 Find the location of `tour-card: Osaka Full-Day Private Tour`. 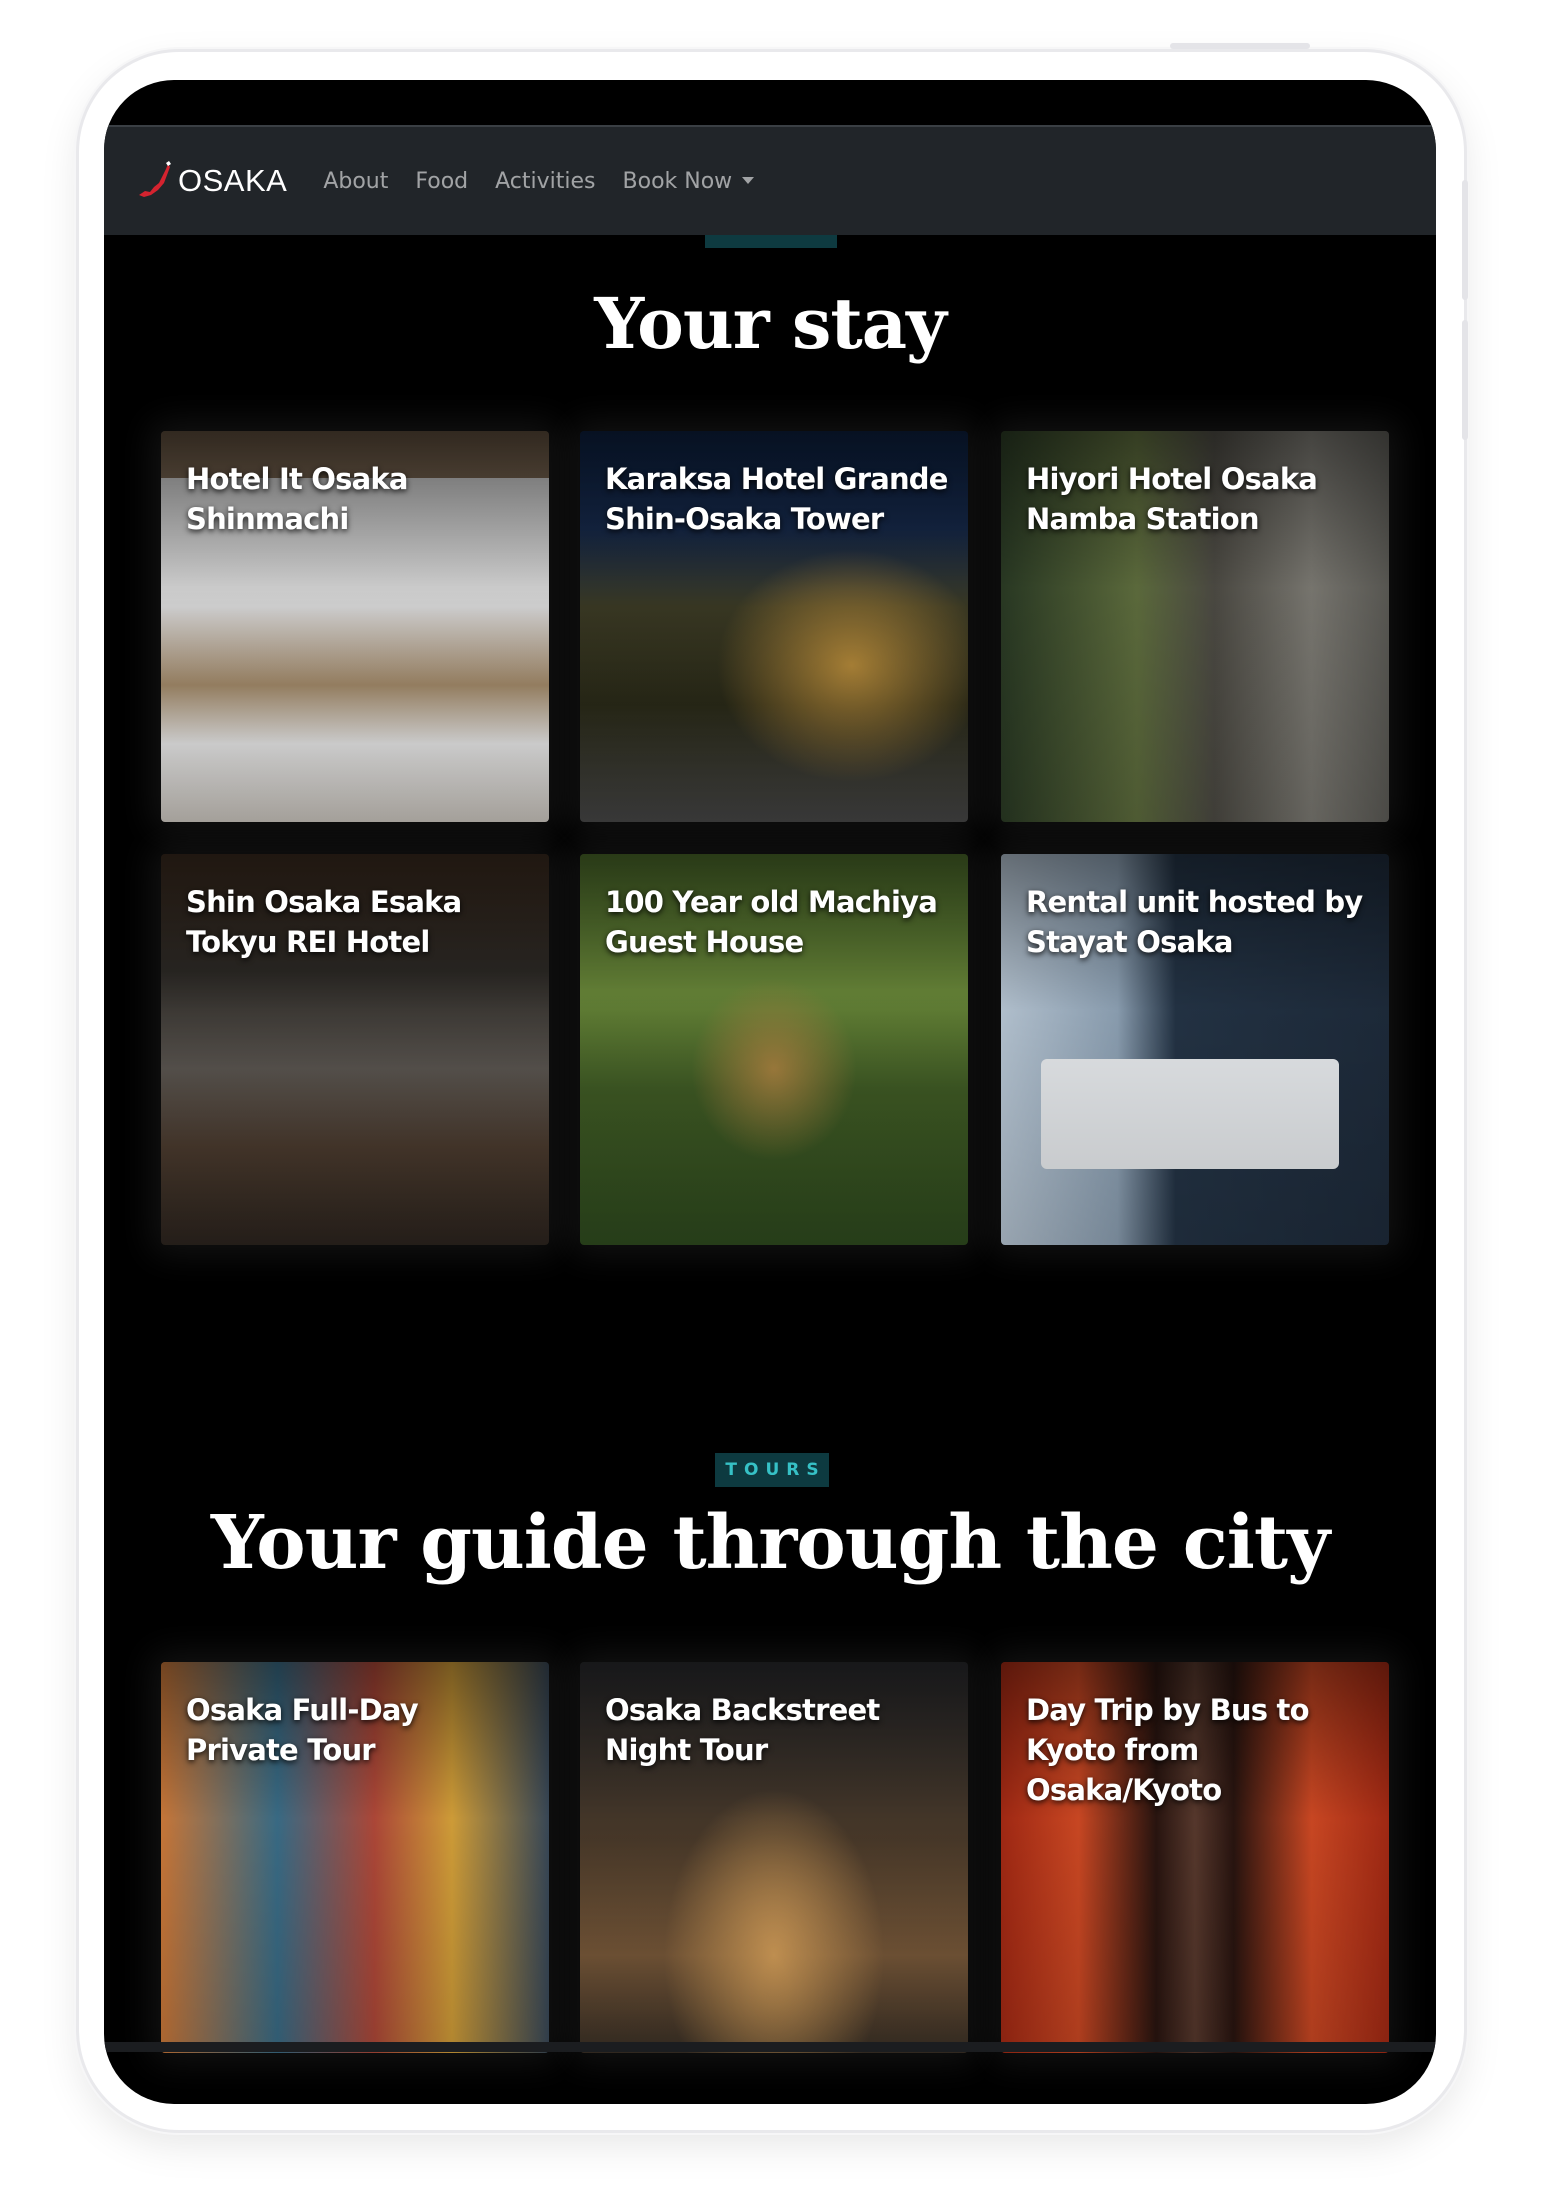

tour-card: Osaka Full-Day Private Tour is located at coordinates (355, 1857).